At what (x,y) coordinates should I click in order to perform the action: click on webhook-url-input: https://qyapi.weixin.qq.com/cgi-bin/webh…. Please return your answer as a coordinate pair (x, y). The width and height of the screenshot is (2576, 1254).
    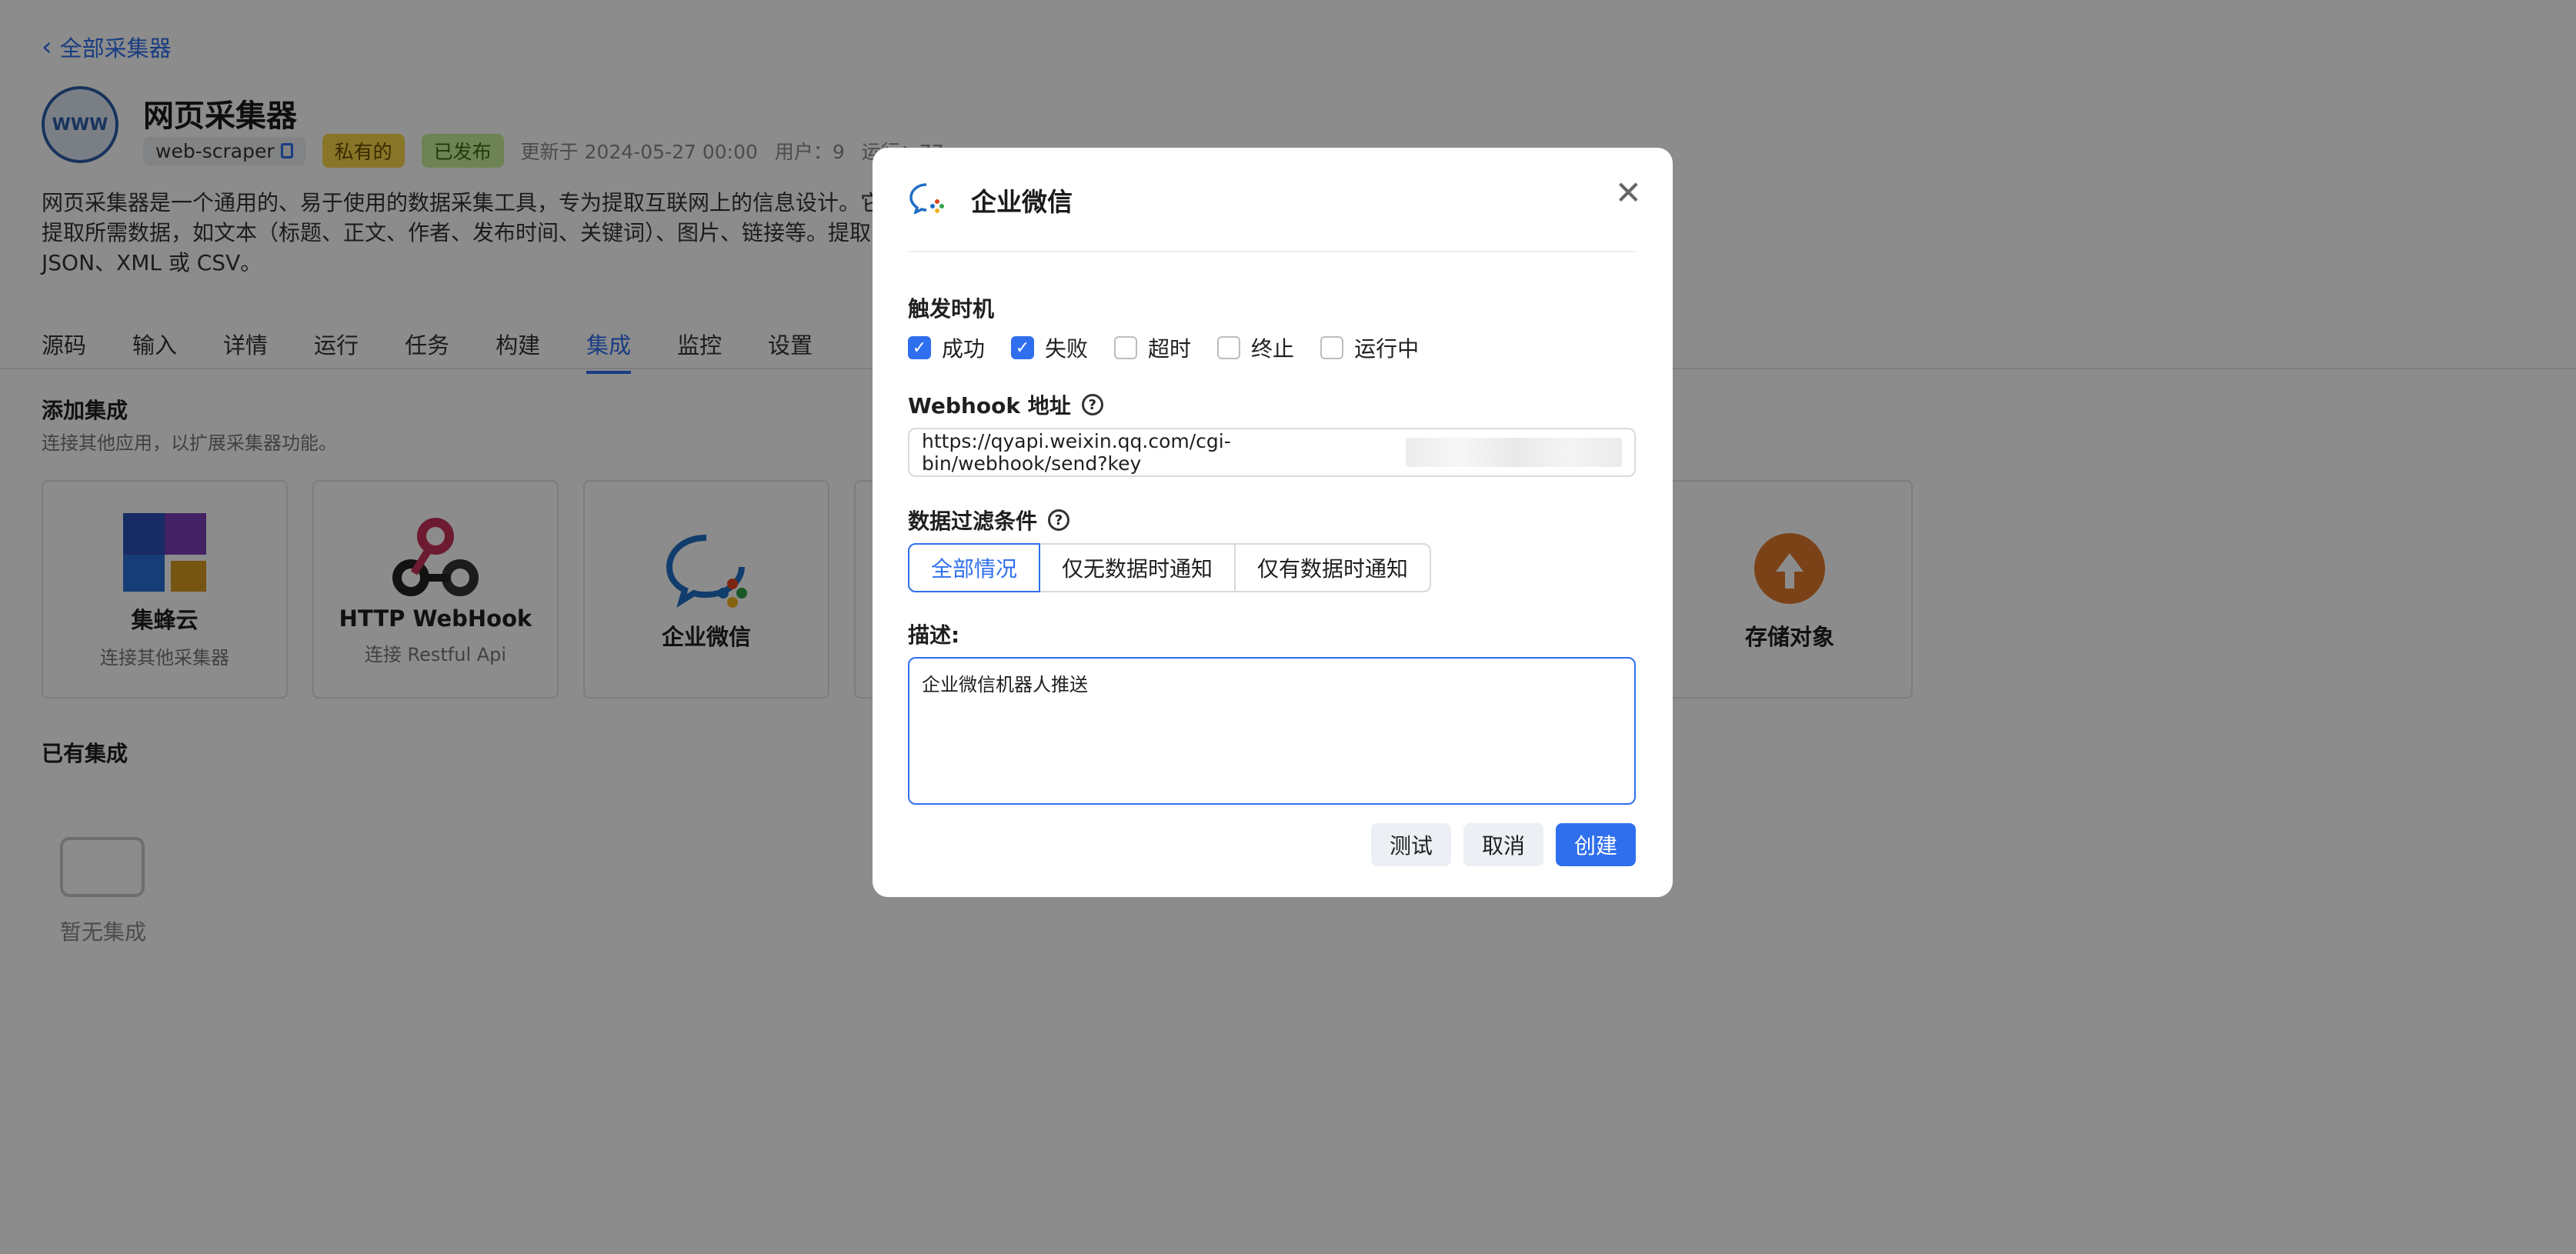
    Looking at the image, I should click on (1272, 453).